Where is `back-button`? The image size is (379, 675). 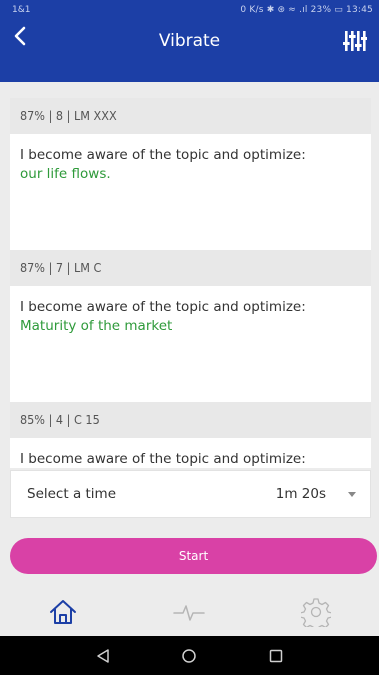 back-button is located at coordinates (20, 36).